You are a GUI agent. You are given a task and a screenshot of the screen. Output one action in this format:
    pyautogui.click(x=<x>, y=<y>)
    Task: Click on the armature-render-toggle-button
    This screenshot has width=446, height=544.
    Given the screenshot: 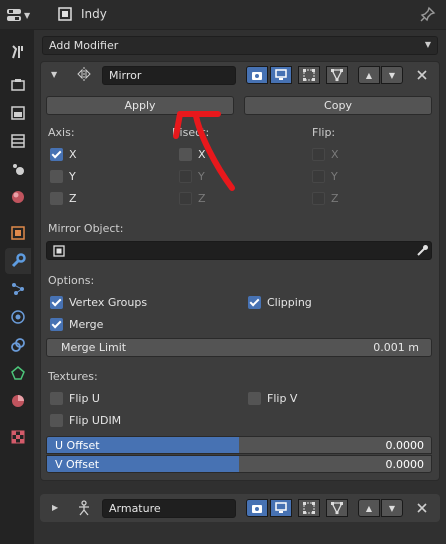 What is the action you would take?
    pyautogui.click(x=257, y=508)
    